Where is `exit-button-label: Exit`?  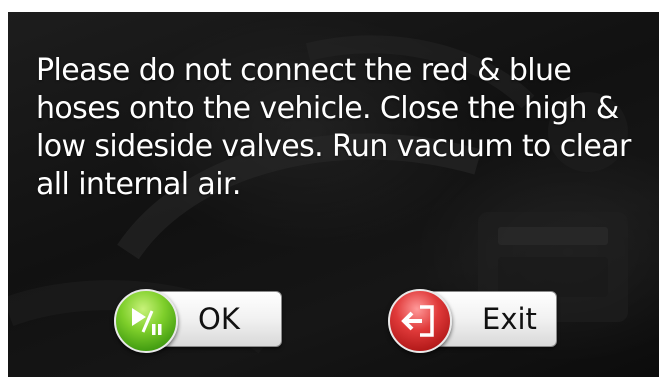 exit-button-label: Exit is located at coordinates (509, 319).